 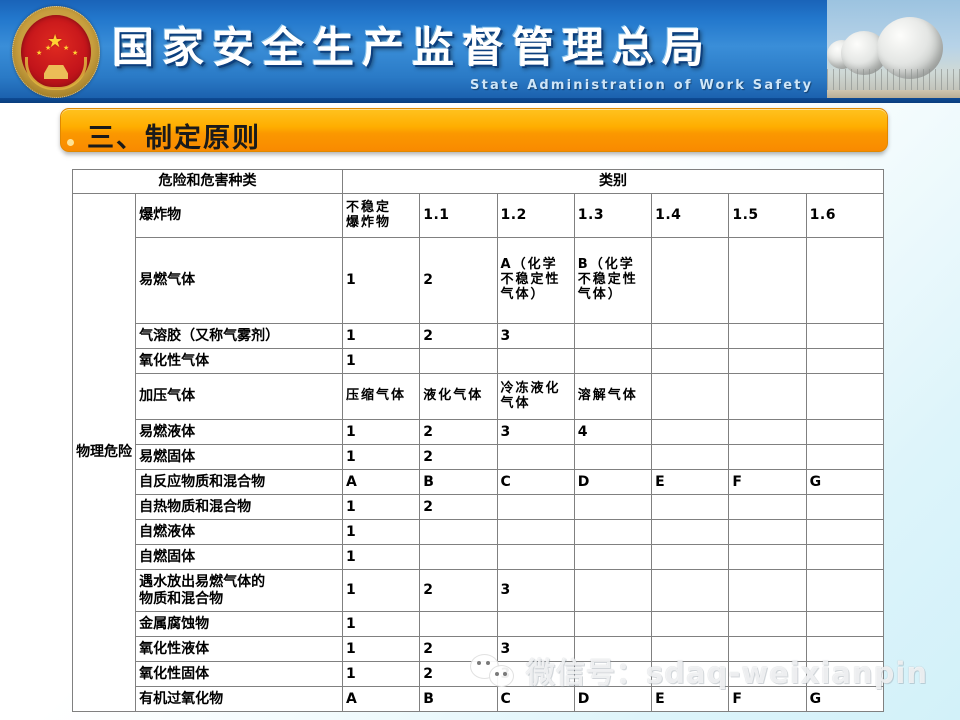 What do you see at coordinates (690, 699) in the screenshot?
I see `class-cell: E` at bounding box center [690, 699].